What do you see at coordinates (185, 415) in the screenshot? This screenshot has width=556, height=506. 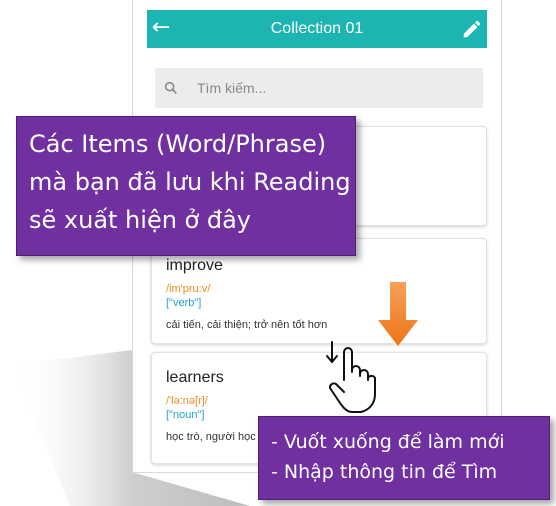 I see `item-pos: ["noun"]` at bounding box center [185, 415].